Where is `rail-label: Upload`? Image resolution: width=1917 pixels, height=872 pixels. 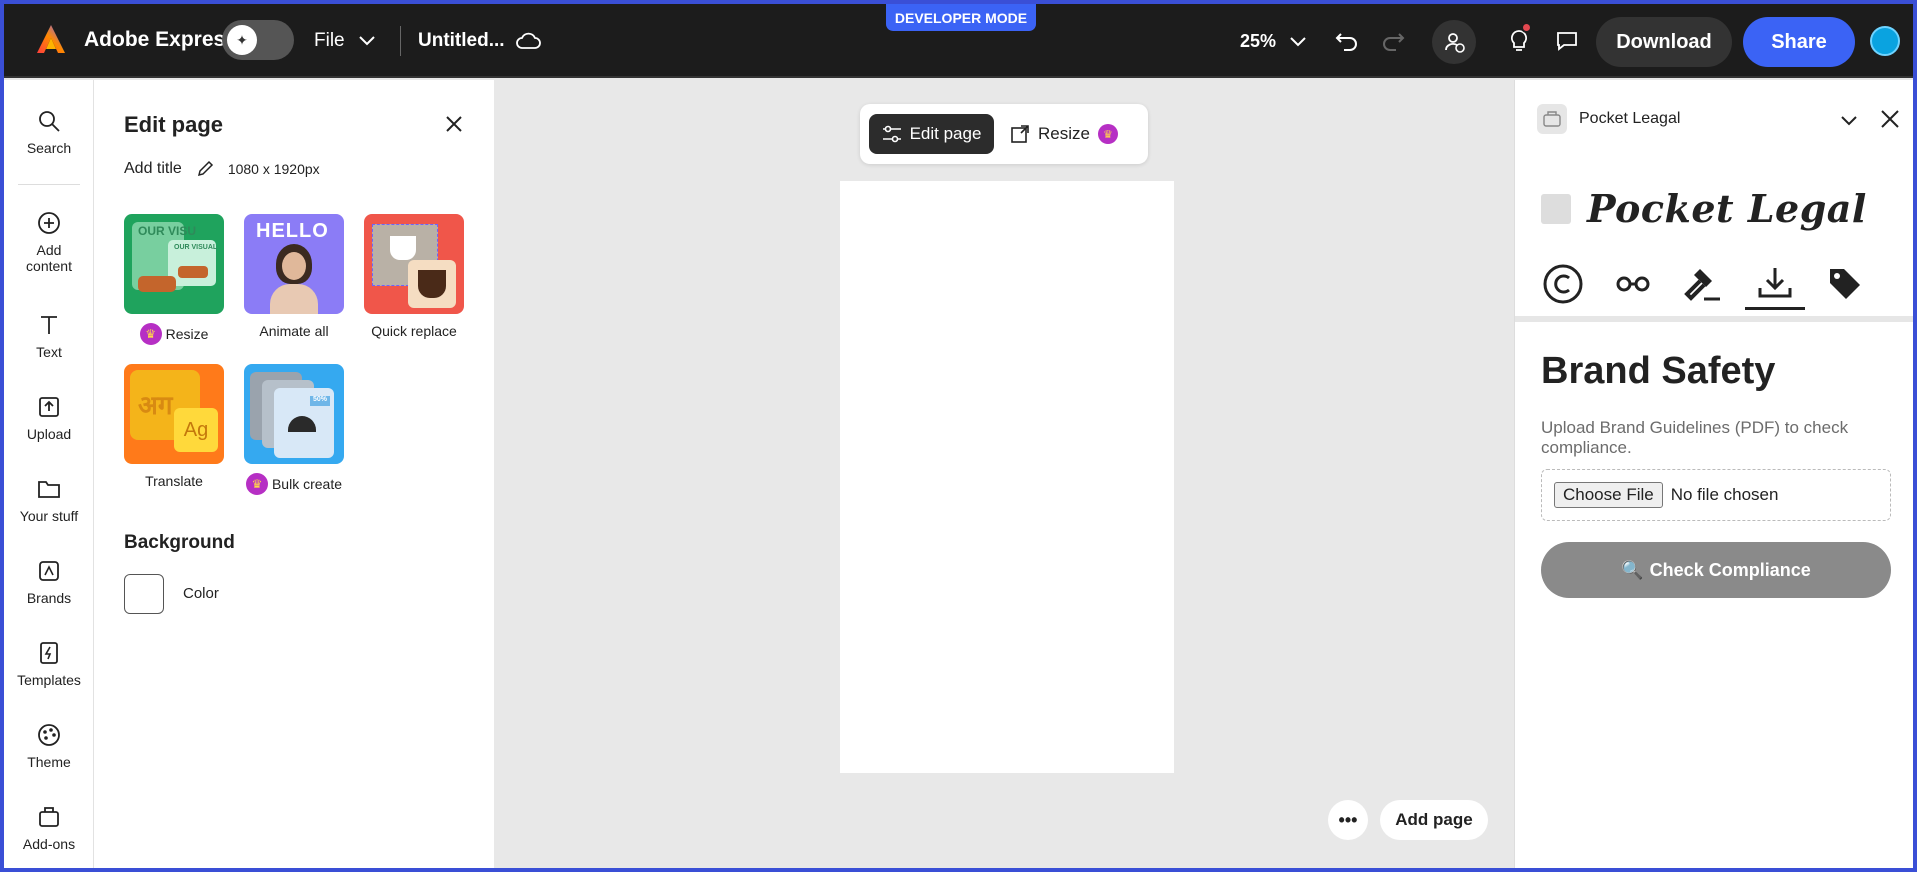
rail-label: Upload is located at coordinates (49, 434).